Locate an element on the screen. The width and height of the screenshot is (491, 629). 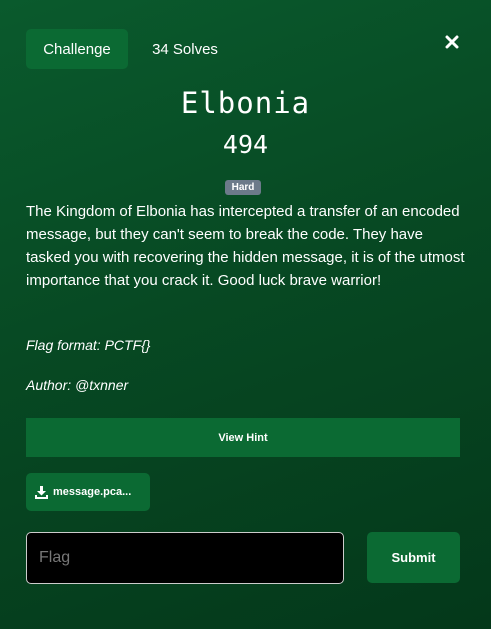
close-icon is located at coordinates (452, 42).